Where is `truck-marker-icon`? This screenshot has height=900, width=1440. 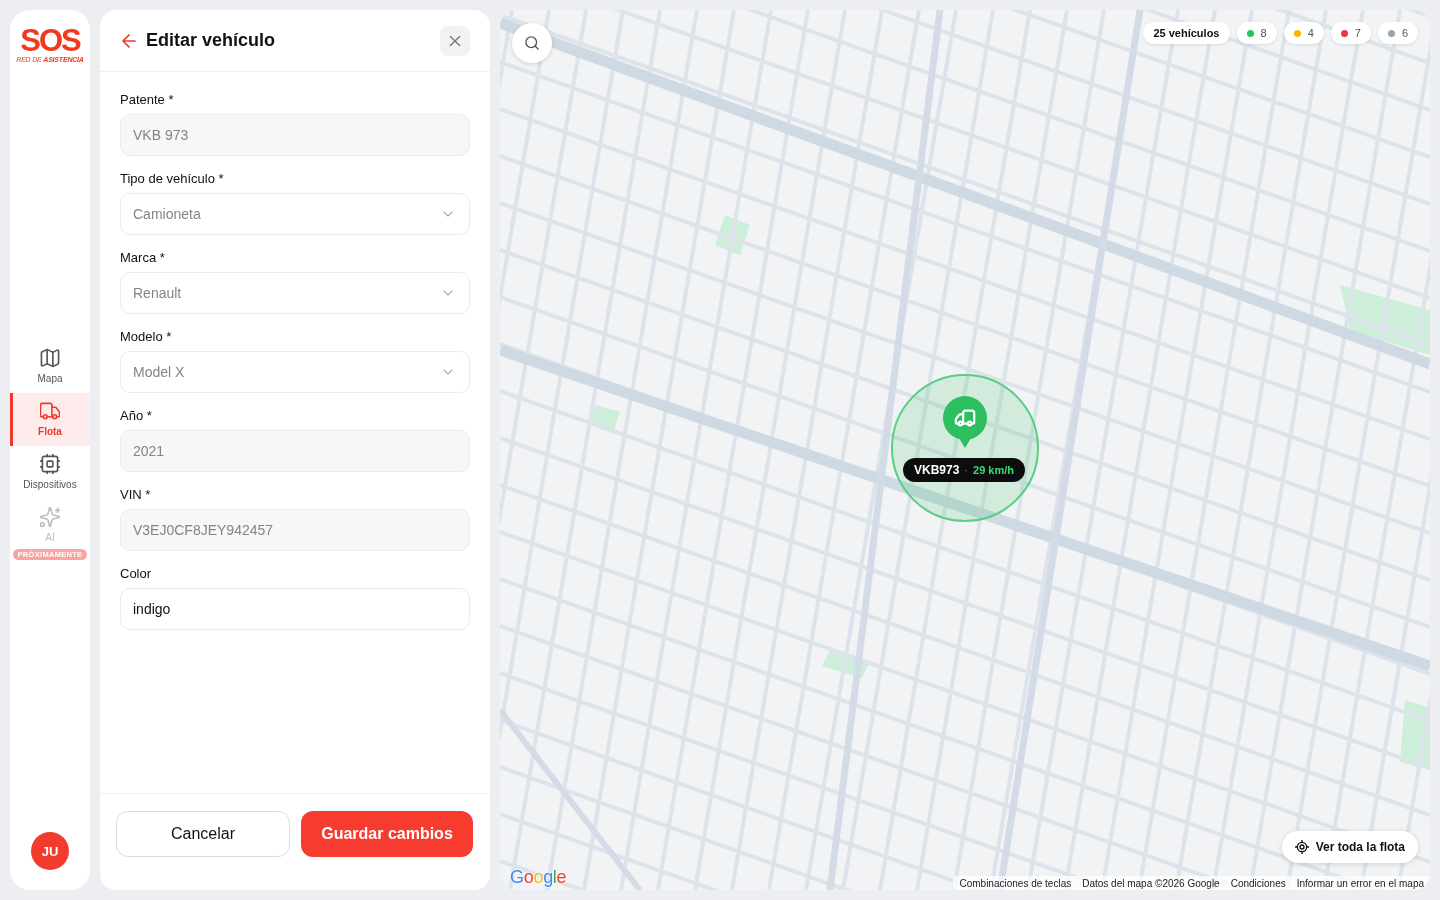 truck-marker-icon is located at coordinates (965, 422).